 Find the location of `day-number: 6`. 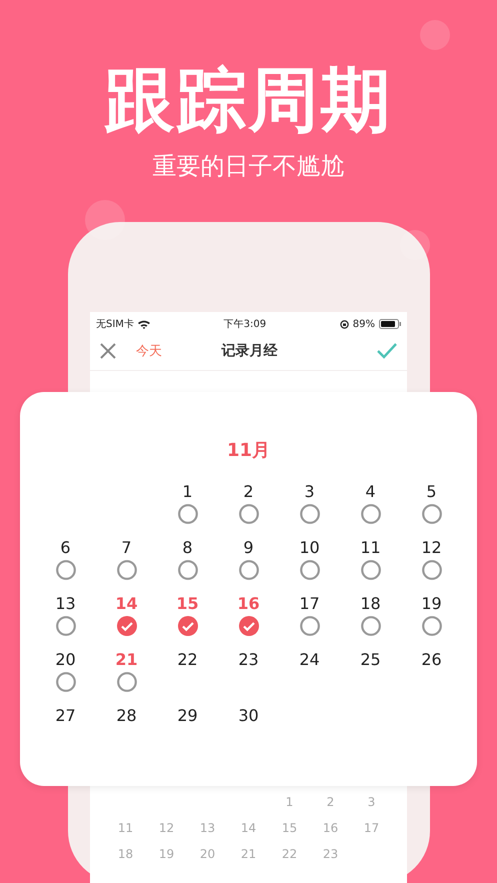

day-number: 6 is located at coordinates (65, 548).